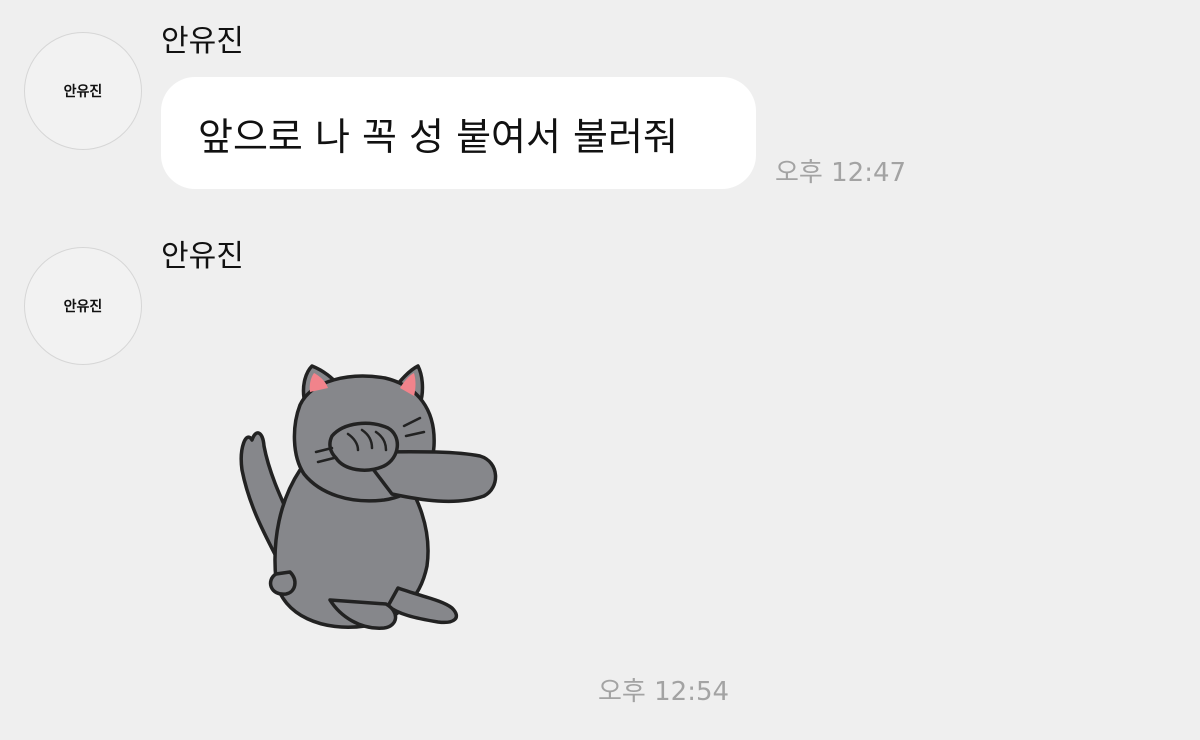 The image size is (1200, 740). Describe the element at coordinates (841, 173) in the screenshot. I see `message-timestamp: 오후 12:47` at that location.